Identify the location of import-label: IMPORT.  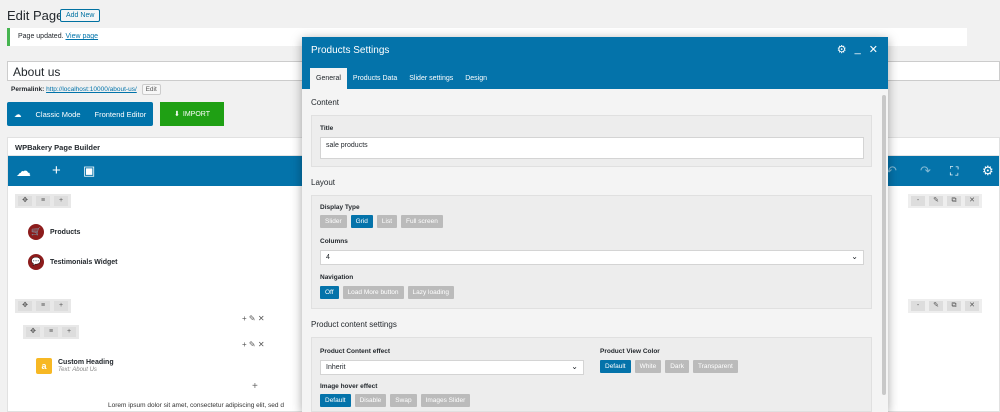
(196, 114).